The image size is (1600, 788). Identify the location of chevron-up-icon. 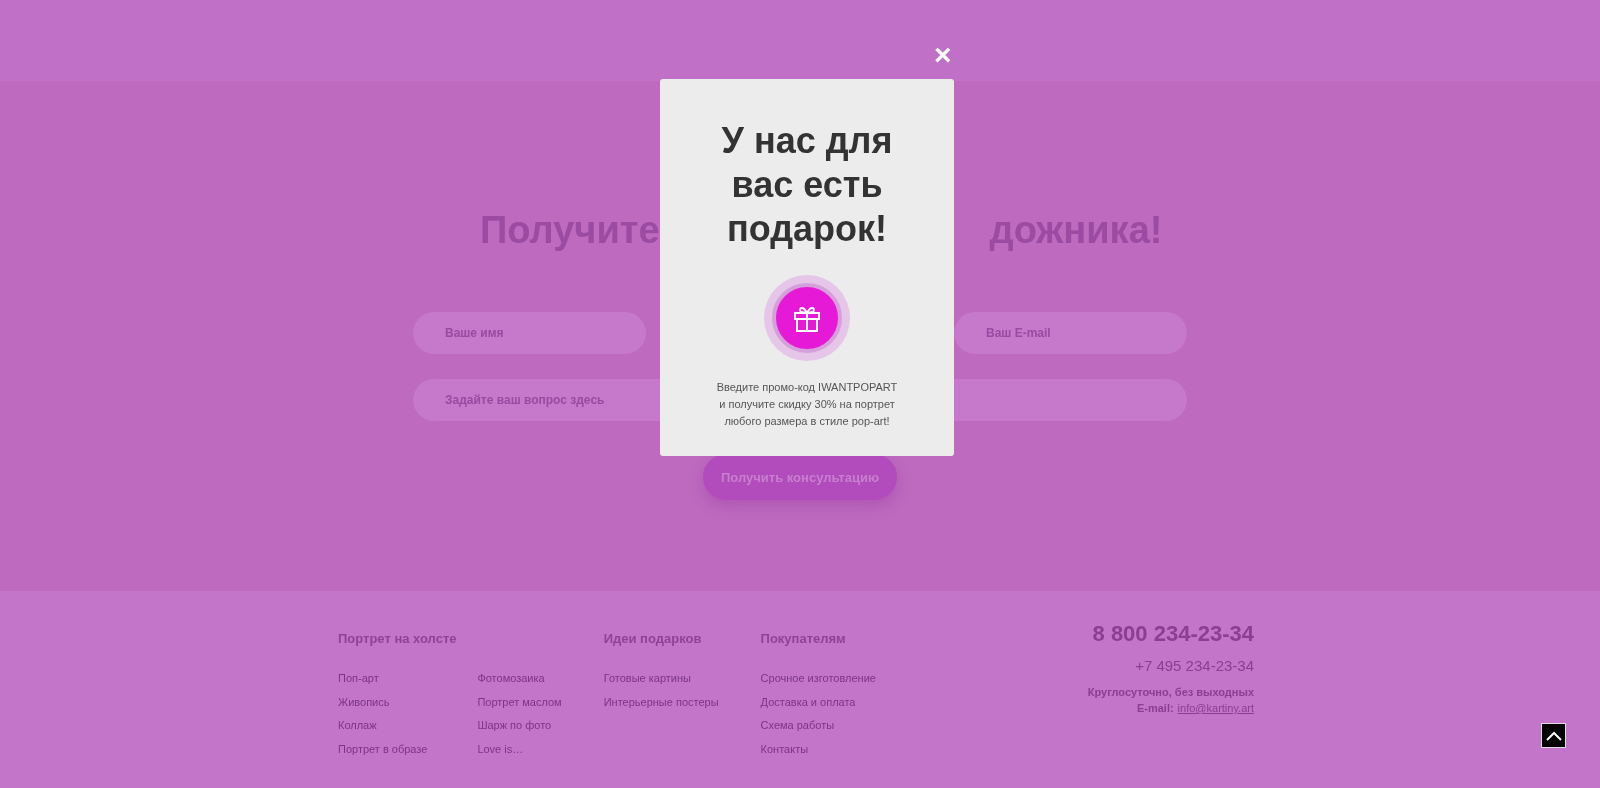
(1553, 735).